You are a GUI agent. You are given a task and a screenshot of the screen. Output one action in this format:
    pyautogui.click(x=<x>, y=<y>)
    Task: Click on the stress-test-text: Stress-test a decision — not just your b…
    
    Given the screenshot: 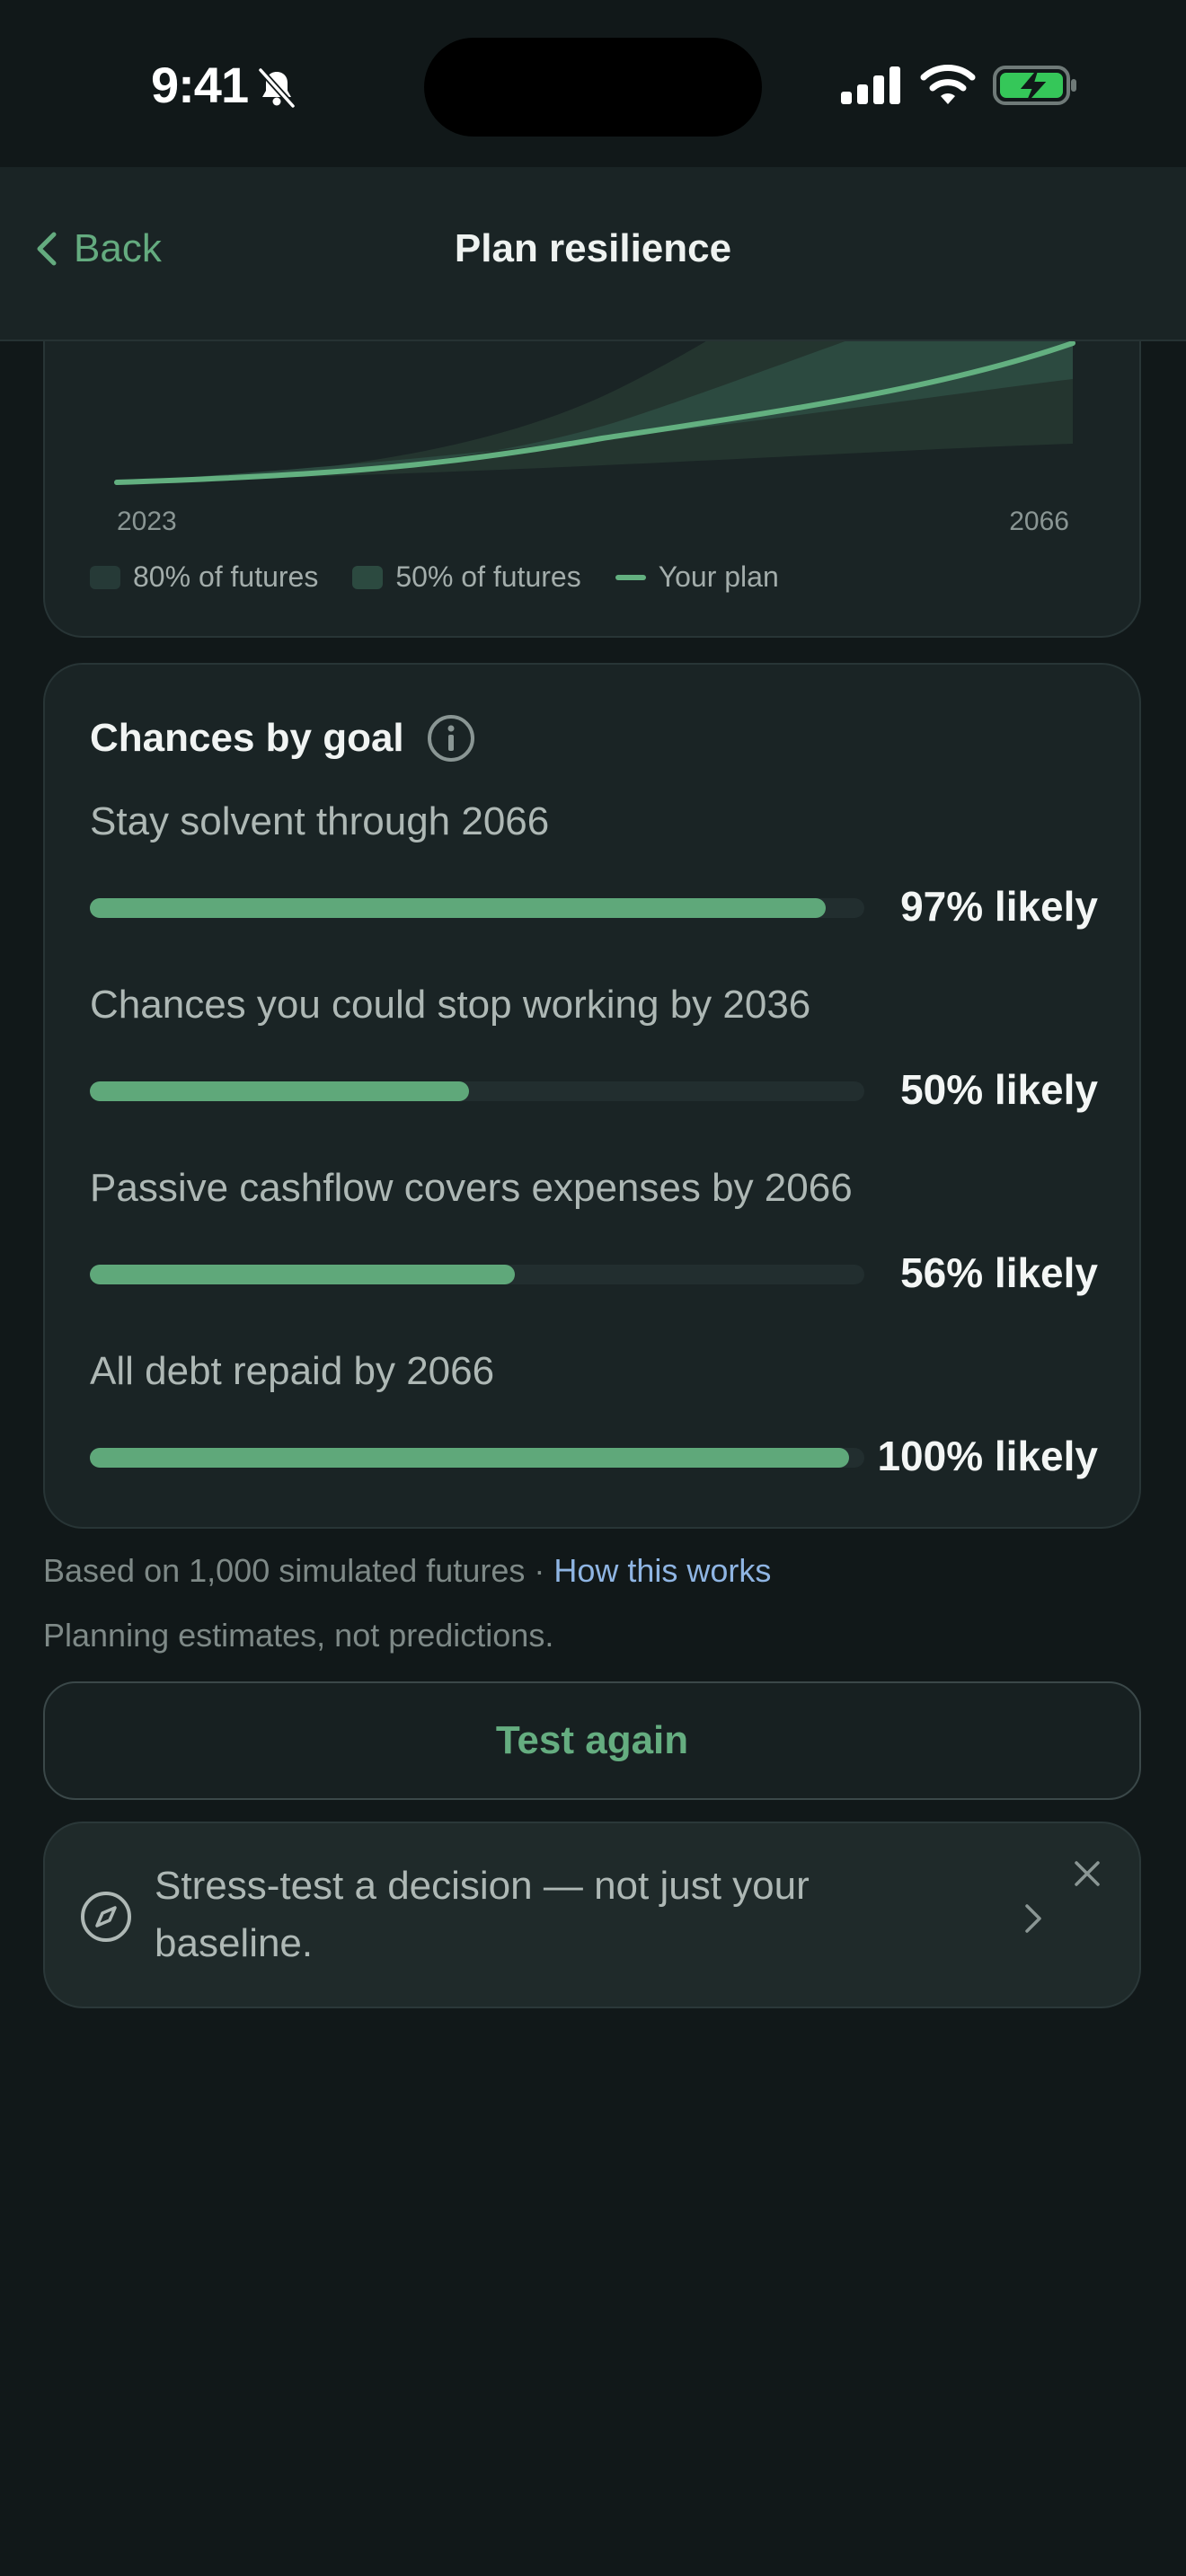 What is the action you would take?
    pyautogui.click(x=482, y=1914)
    